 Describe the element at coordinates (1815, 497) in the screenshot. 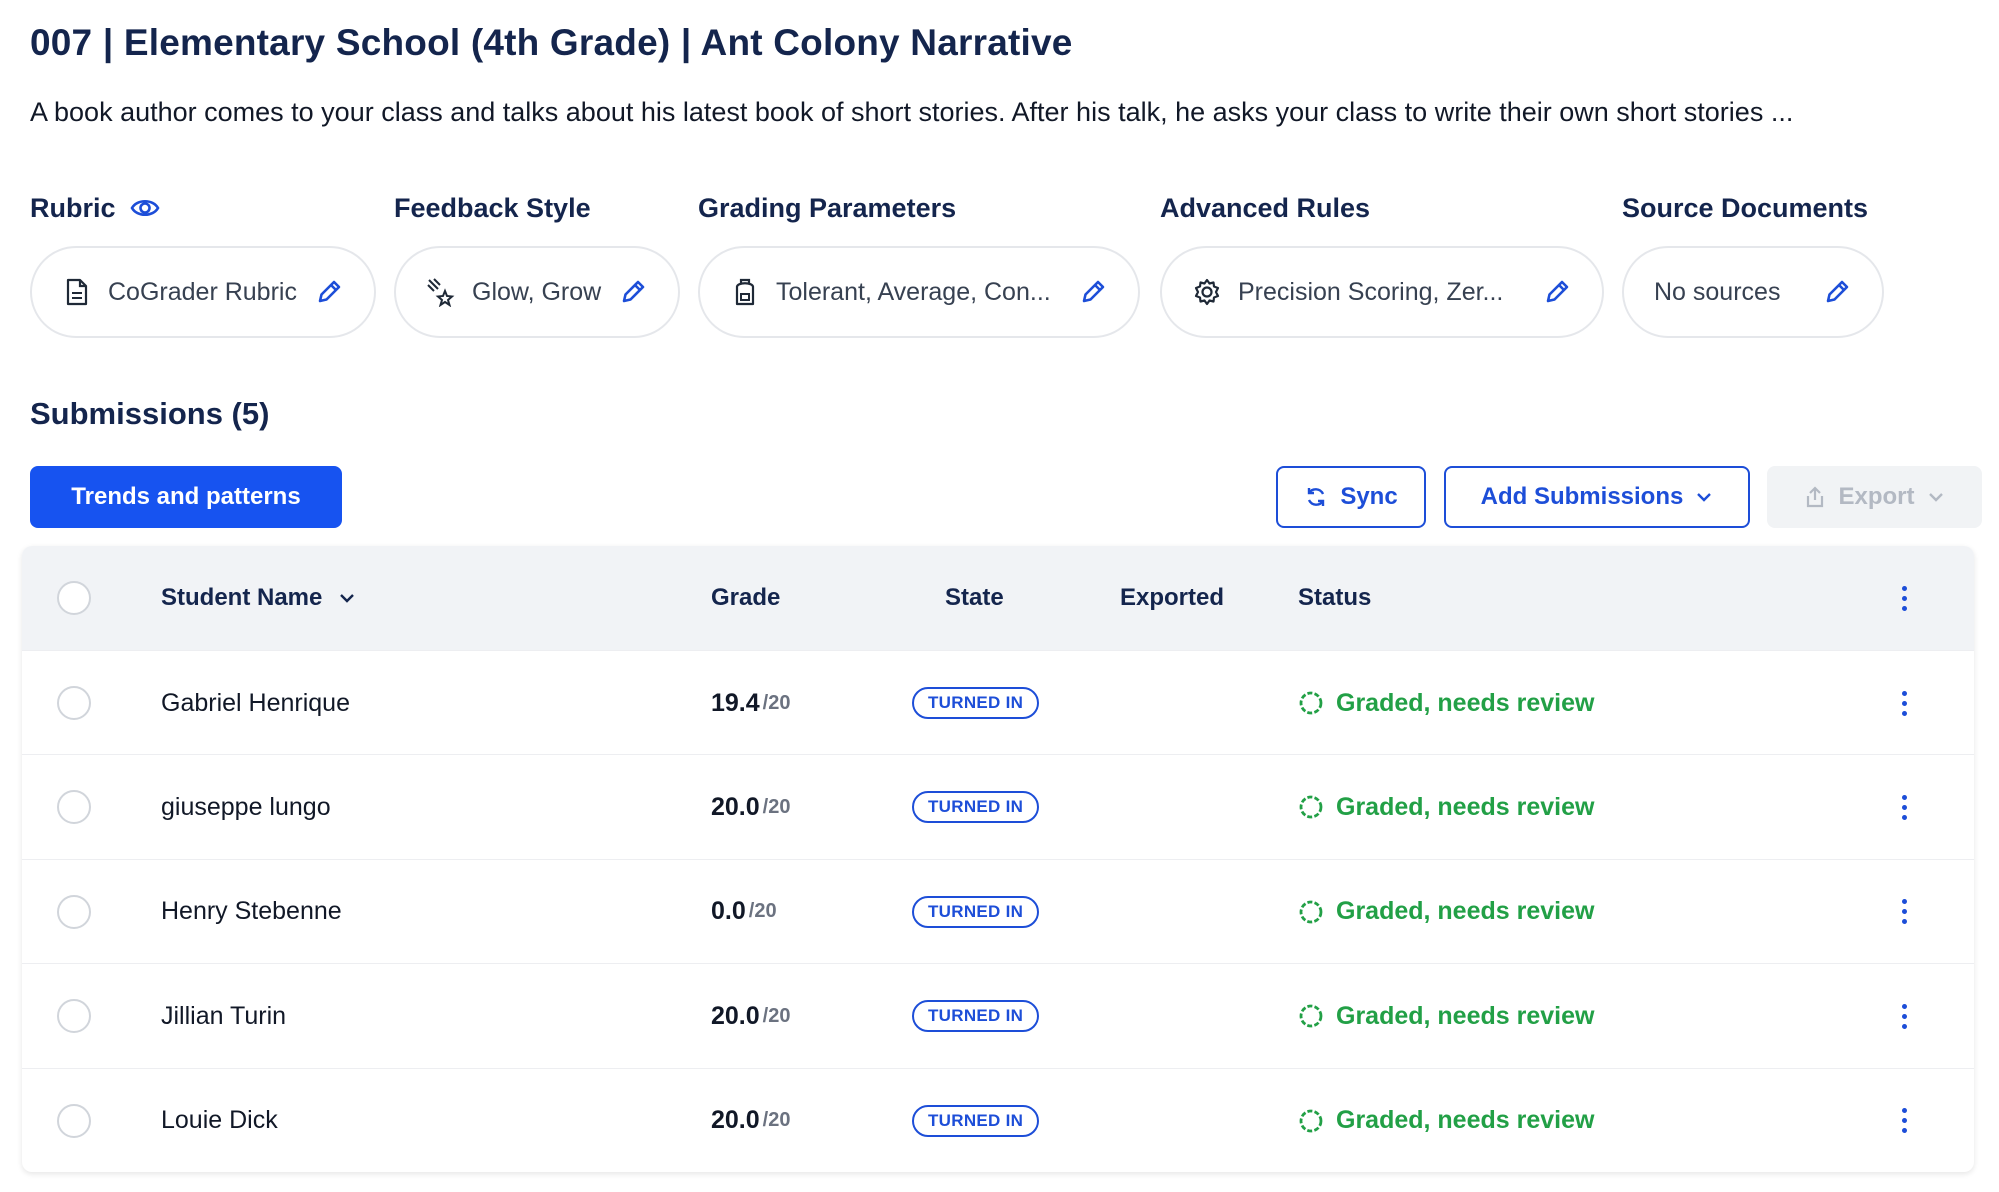

I see `share-icon` at that location.